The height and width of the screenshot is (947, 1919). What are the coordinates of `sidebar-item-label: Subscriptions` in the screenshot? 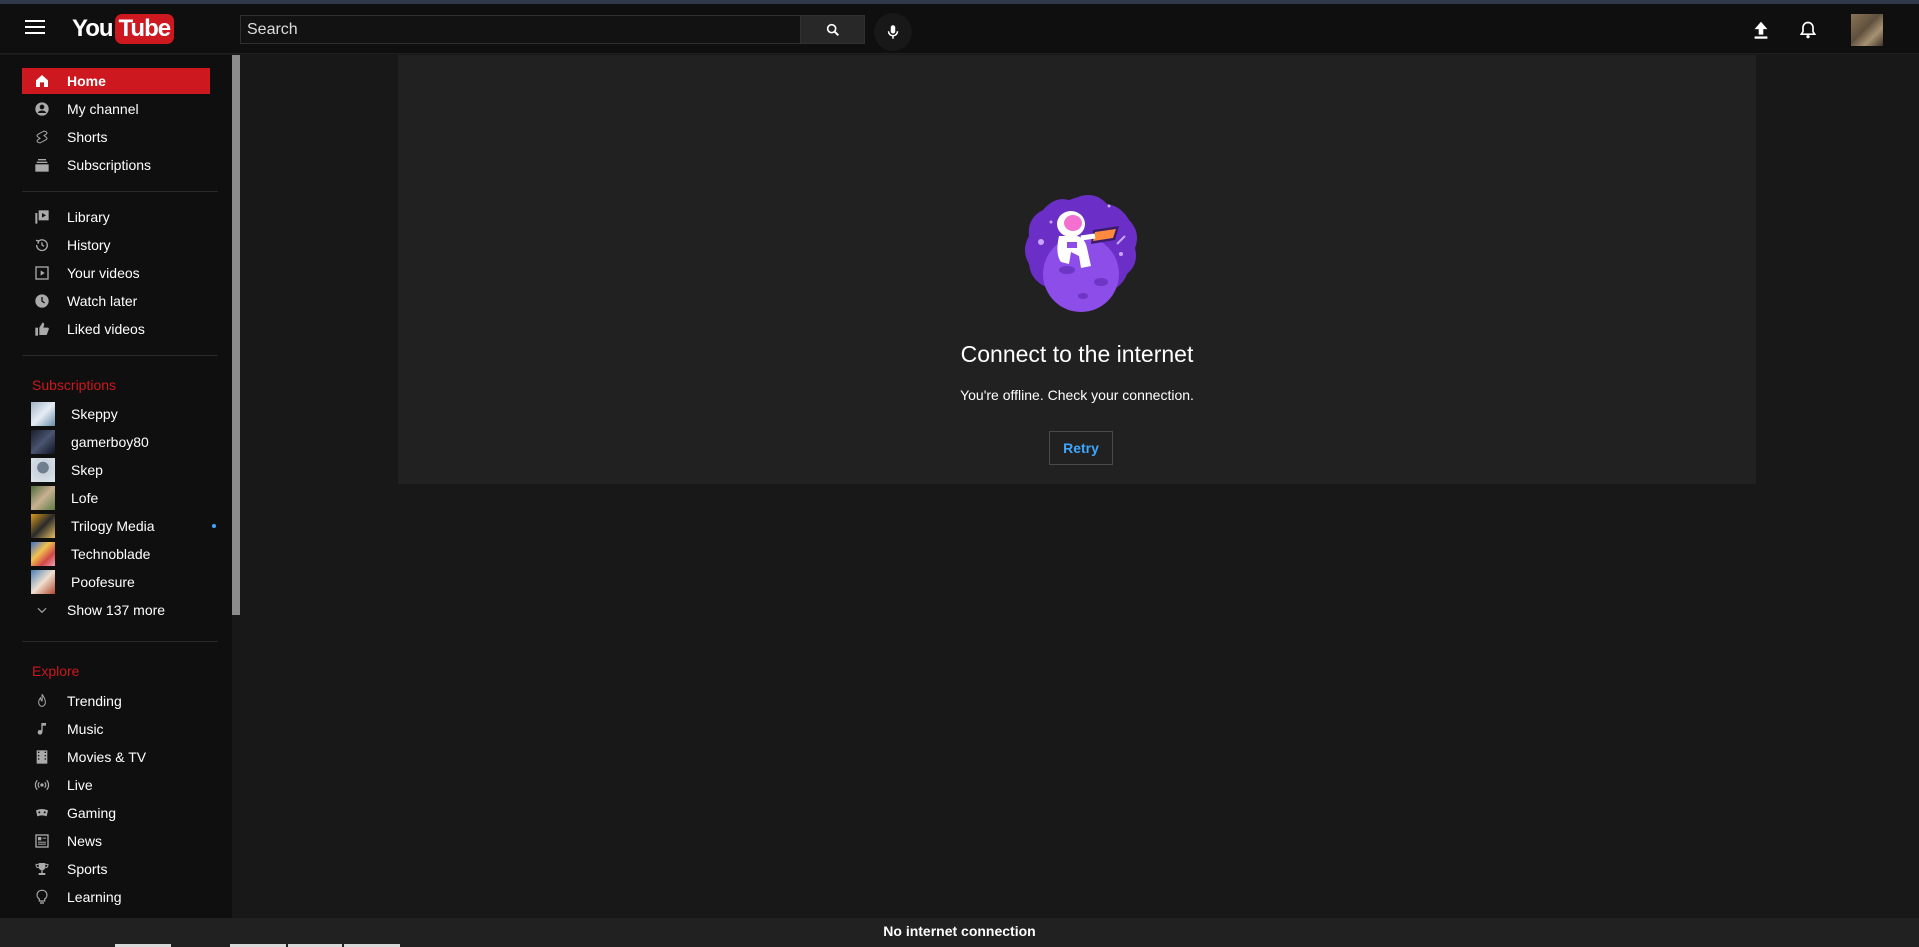 It's located at (109, 165).